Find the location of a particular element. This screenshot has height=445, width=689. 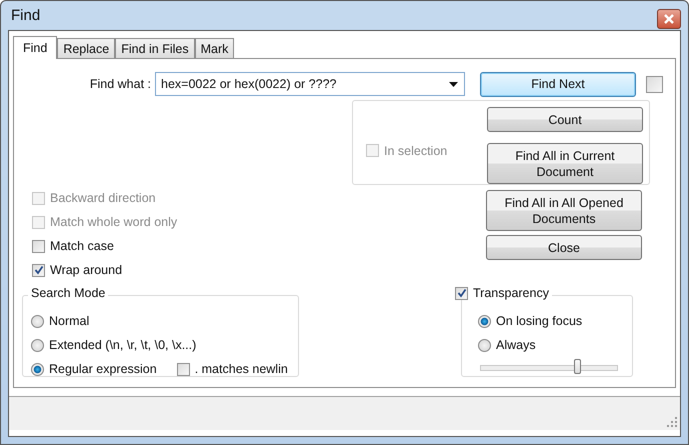

tab: Mark is located at coordinates (214, 48).